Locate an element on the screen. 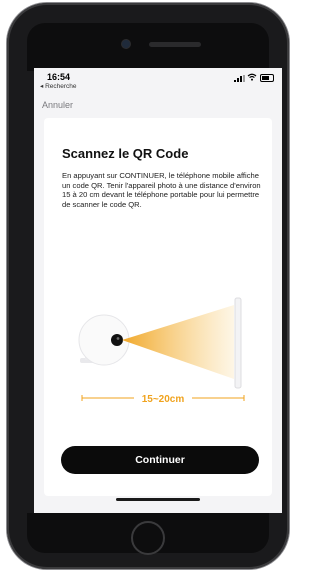 The width and height of the screenshot is (320, 572). earpiece-speaker is located at coordinates (175, 44).